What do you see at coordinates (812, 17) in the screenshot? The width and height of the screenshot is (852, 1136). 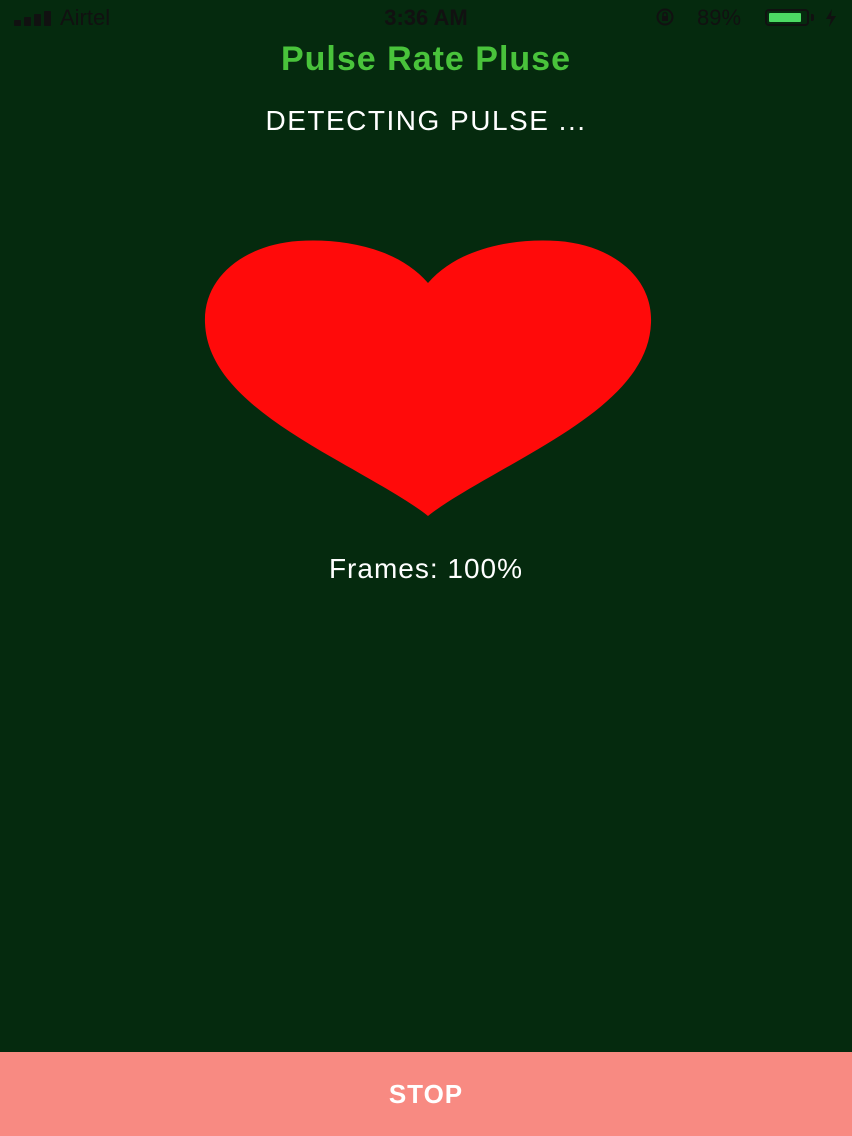 I see `battery-nub` at bounding box center [812, 17].